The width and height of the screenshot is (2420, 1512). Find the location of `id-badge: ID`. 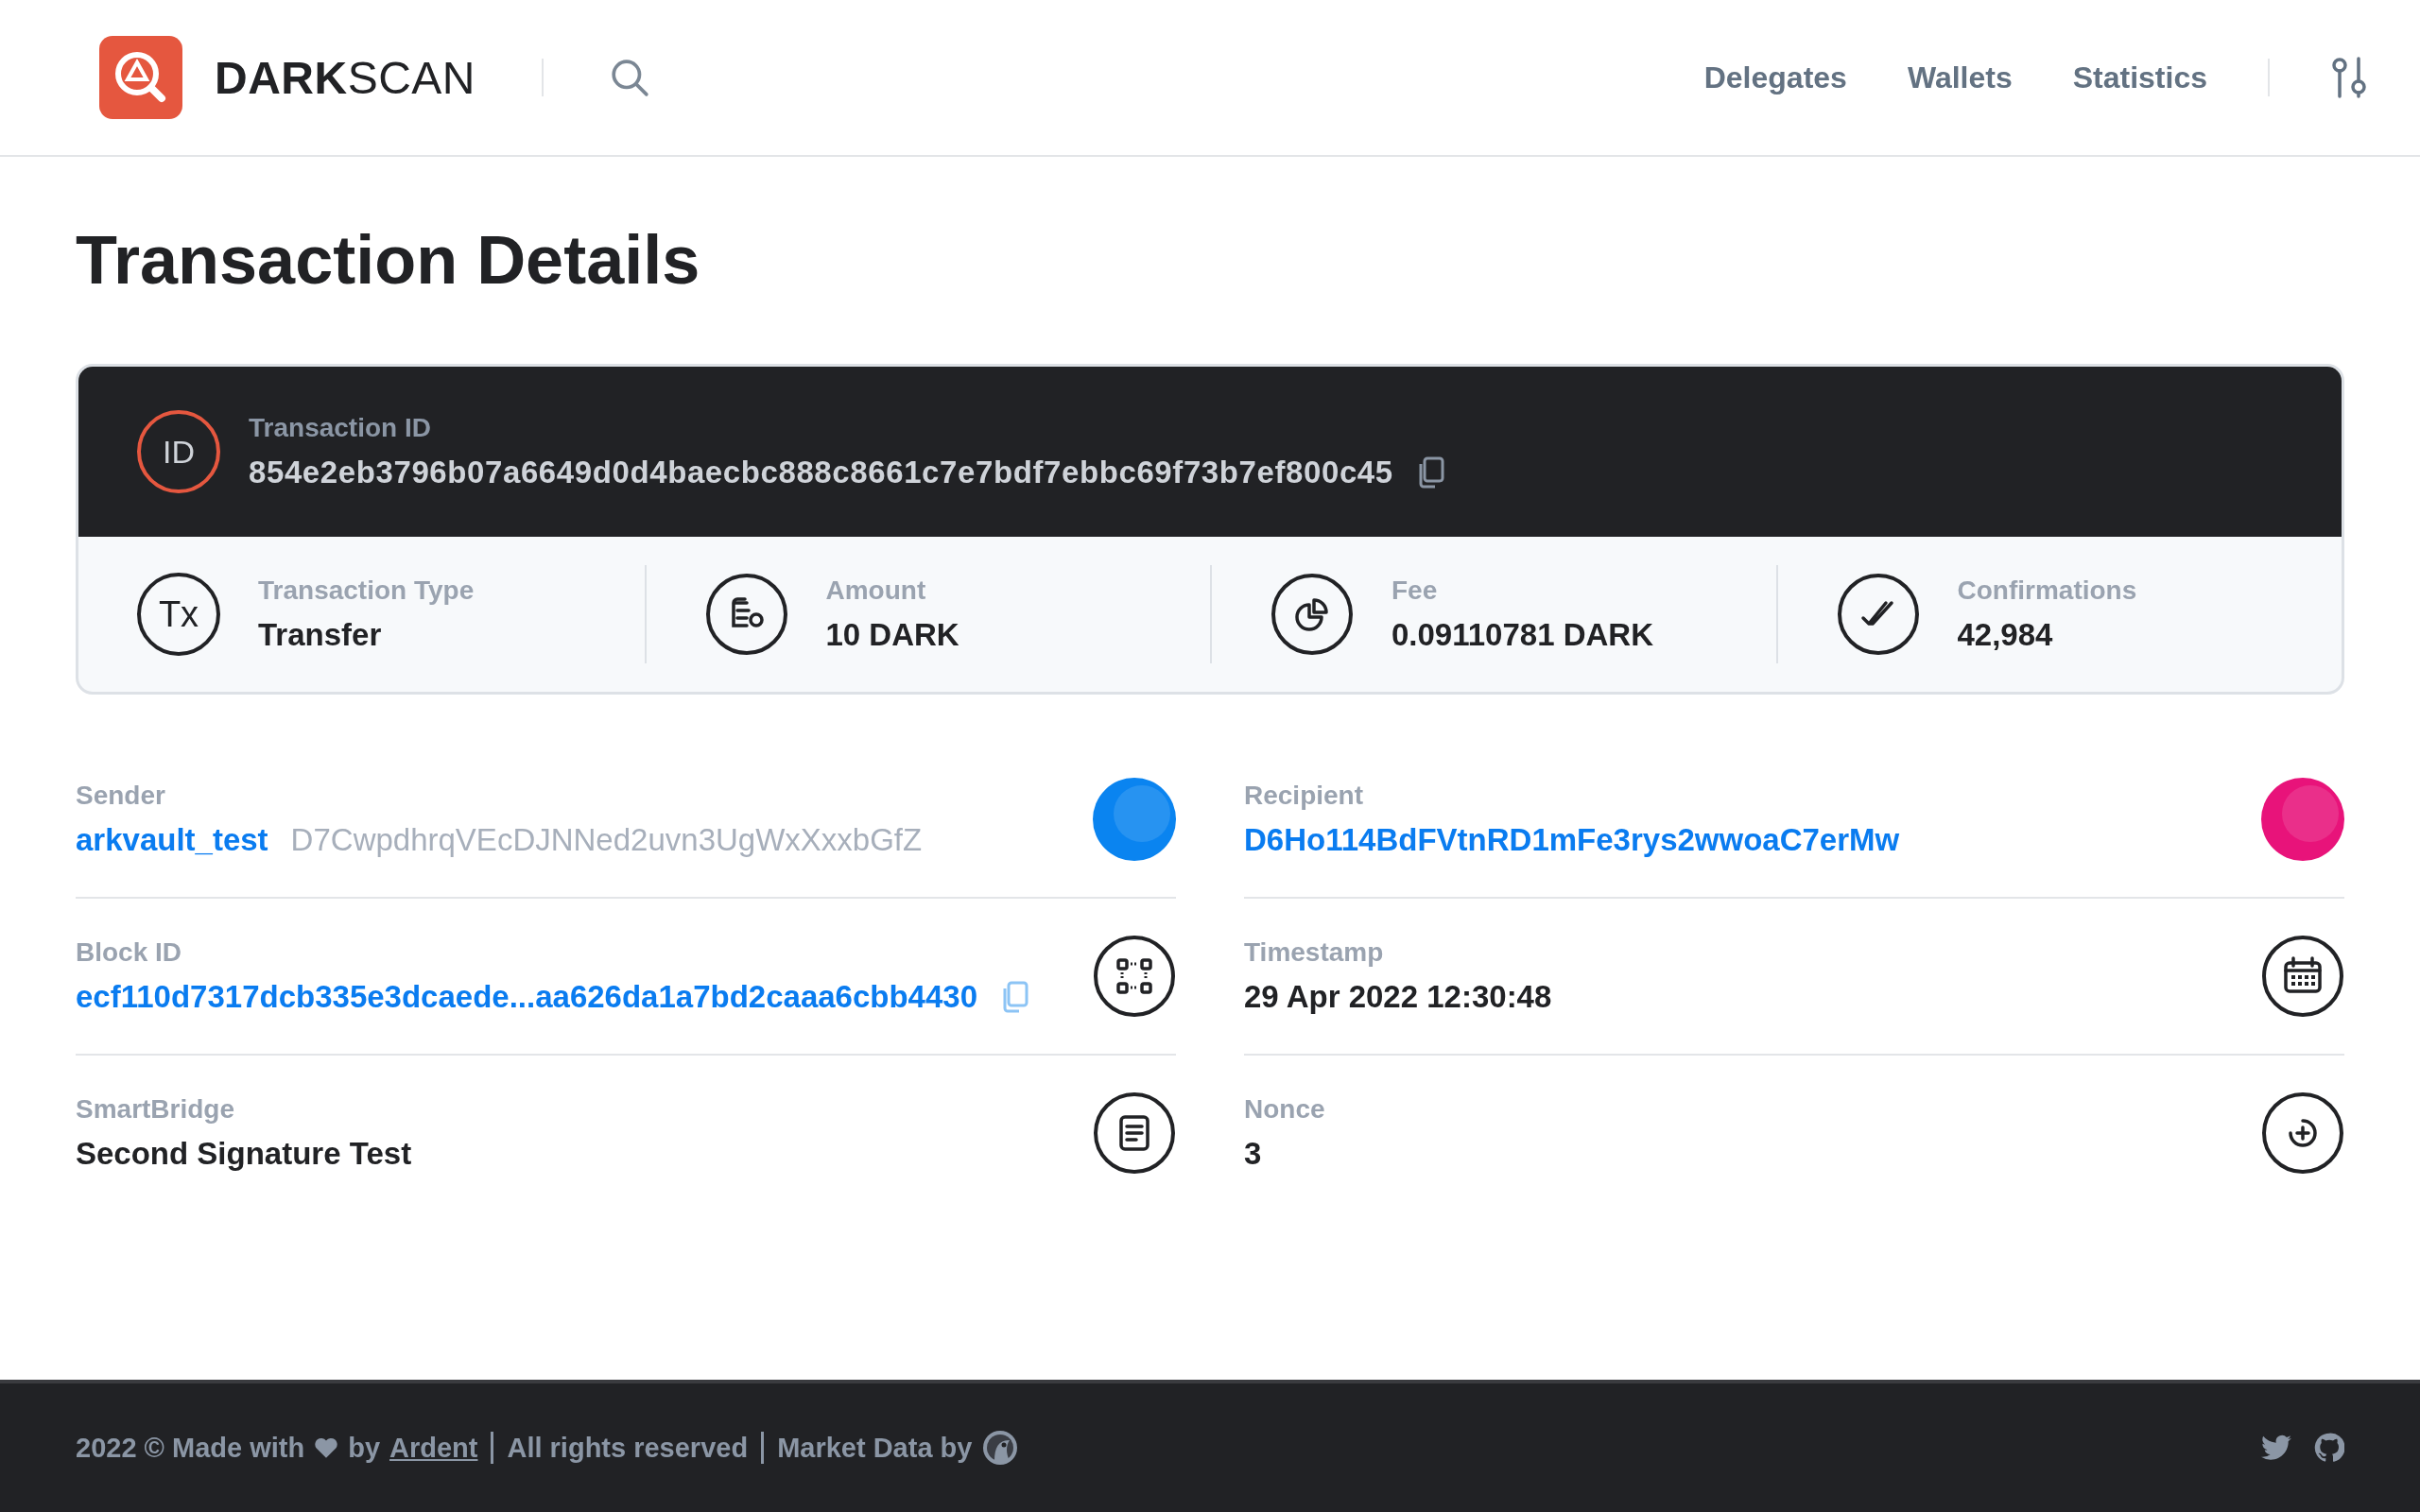

id-badge: ID is located at coordinates (178, 452).